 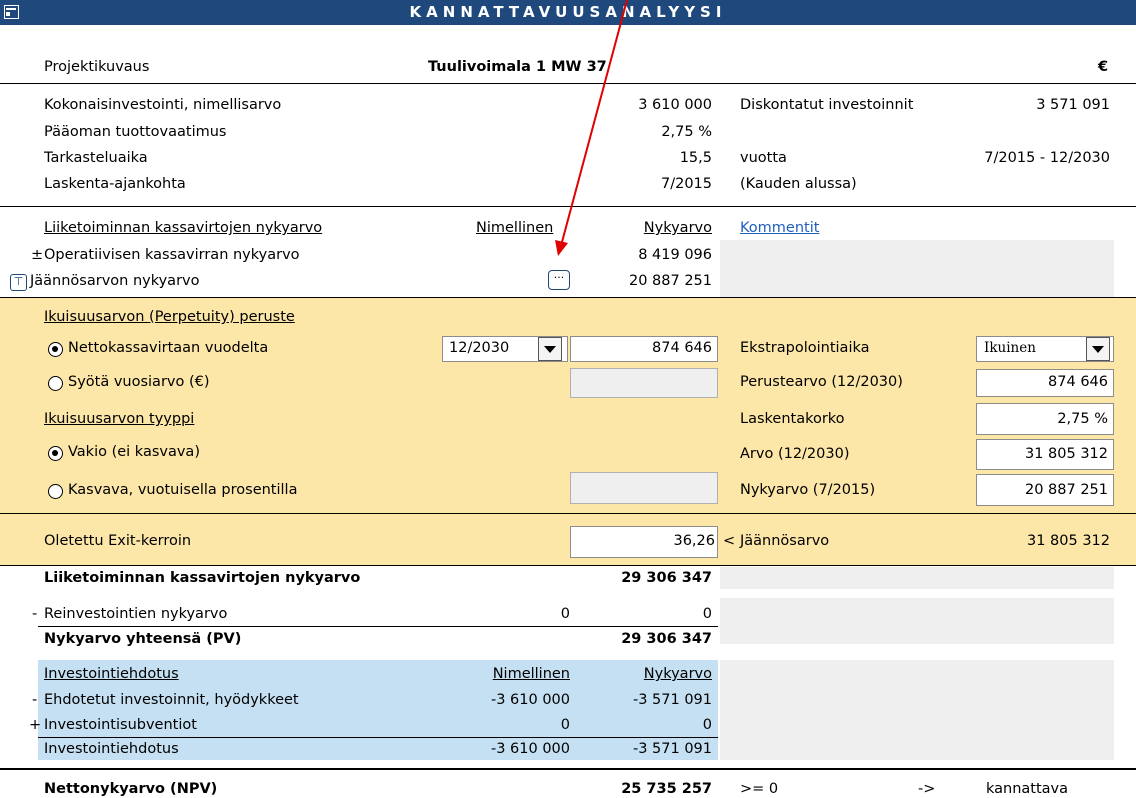 I want to click on annotation-arrow-icon, so click(x=591, y=128).